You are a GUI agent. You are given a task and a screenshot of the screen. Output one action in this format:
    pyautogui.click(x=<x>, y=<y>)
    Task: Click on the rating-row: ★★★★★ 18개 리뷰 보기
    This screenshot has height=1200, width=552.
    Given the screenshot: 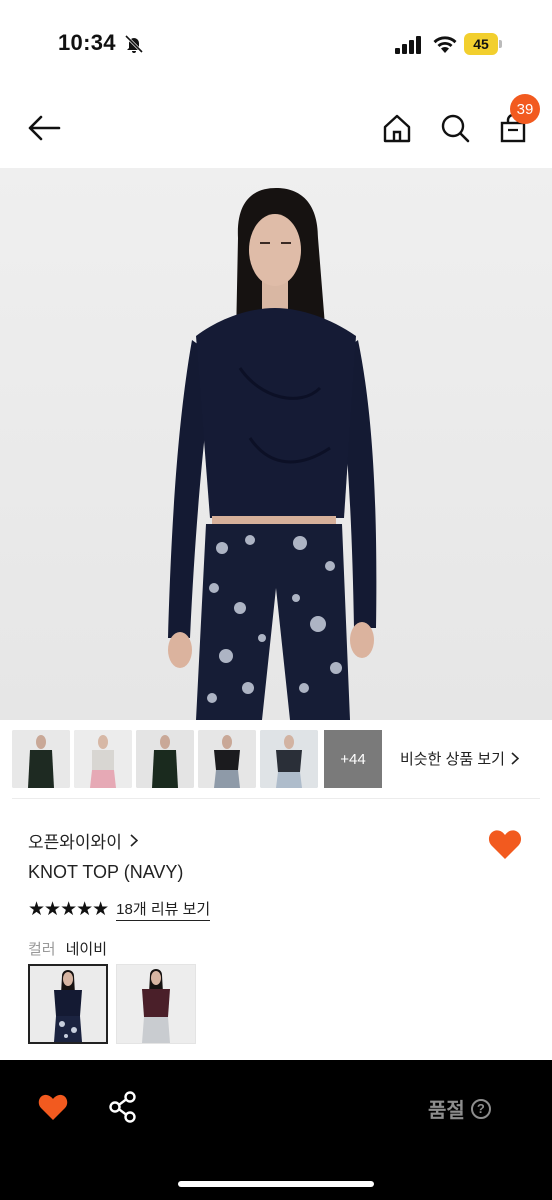 What is the action you would take?
    pyautogui.click(x=119, y=909)
    